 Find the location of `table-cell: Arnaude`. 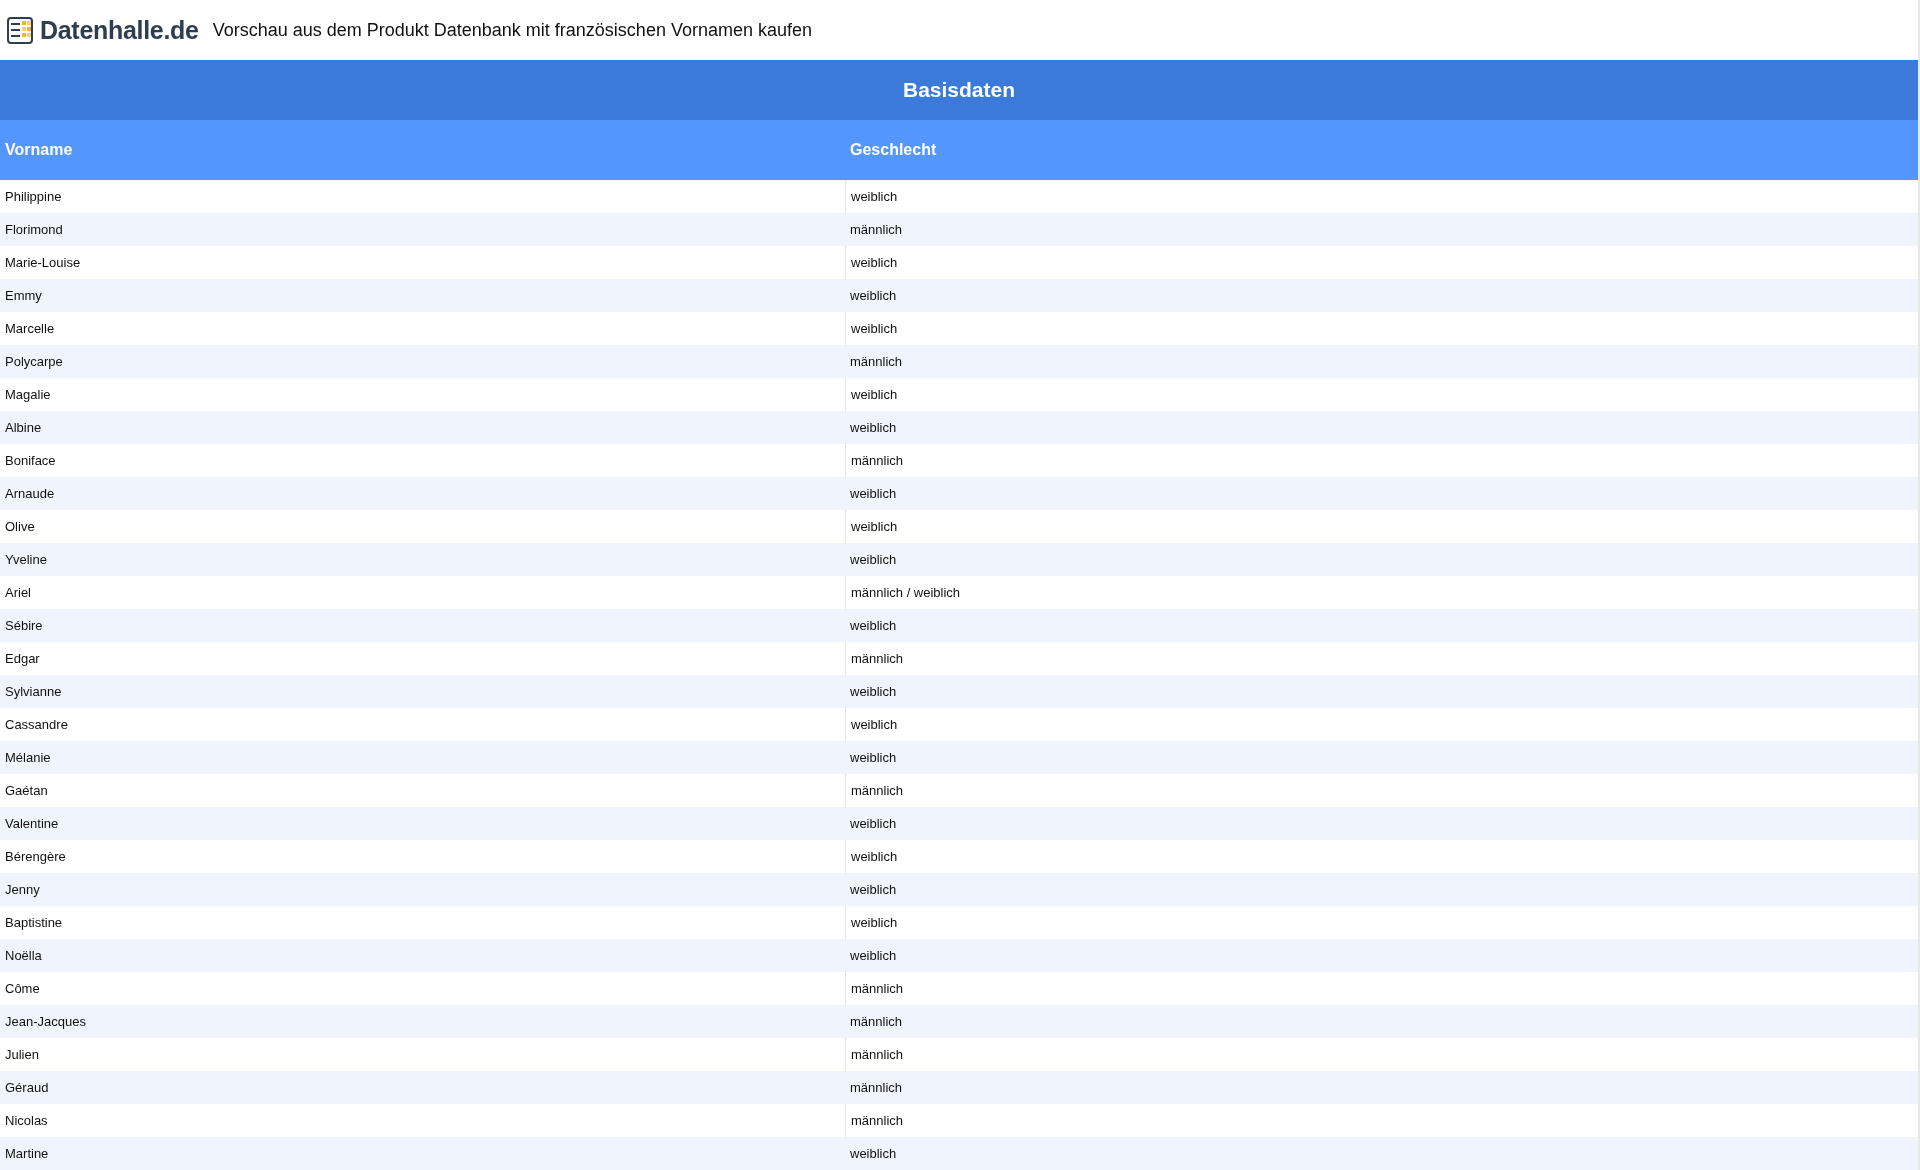

table-cell: Arnaude is located at coordinates (422, 493).